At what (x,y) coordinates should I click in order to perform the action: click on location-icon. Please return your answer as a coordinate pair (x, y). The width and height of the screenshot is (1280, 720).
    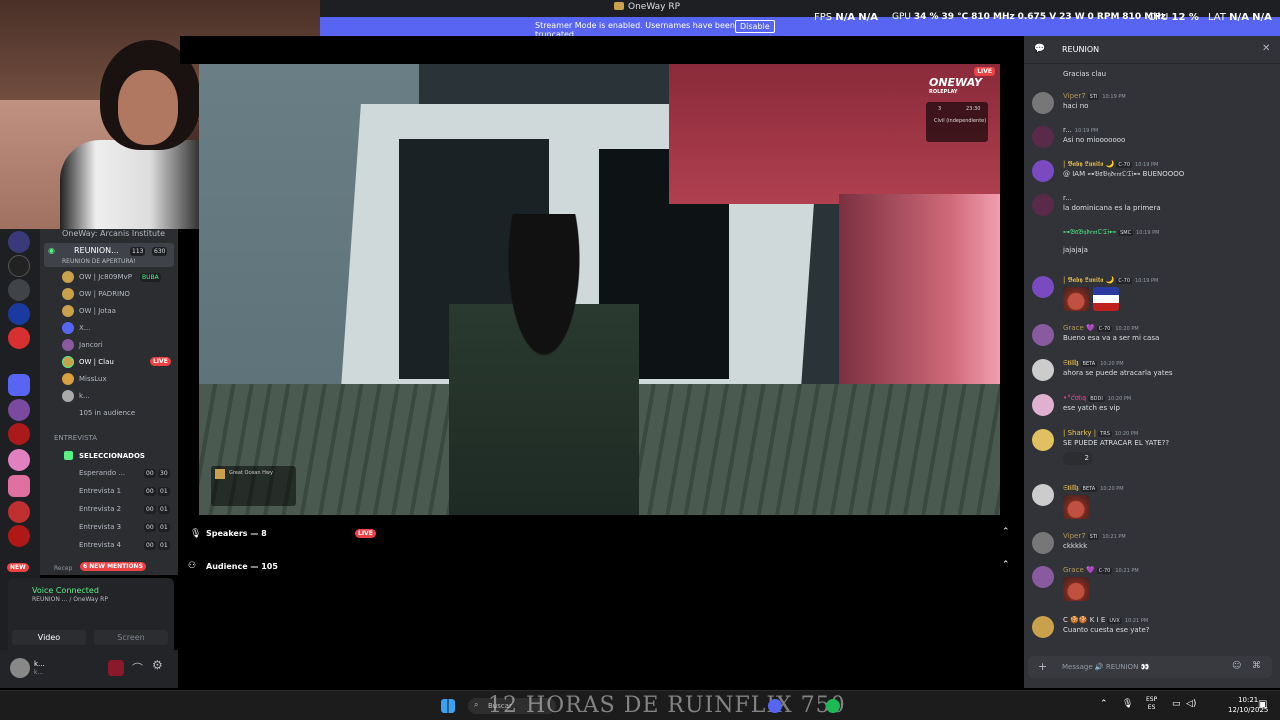
    Looking at the image, I should click on (220, 474).